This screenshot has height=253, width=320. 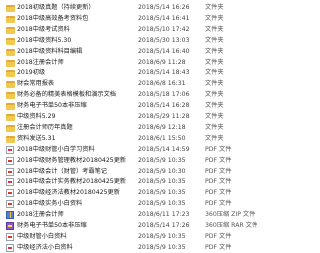 What do you see at coordinates (44, 40) in the screenshot?
I see `file-name: 2018中级资料5.30` at bounding box center [44, 40].